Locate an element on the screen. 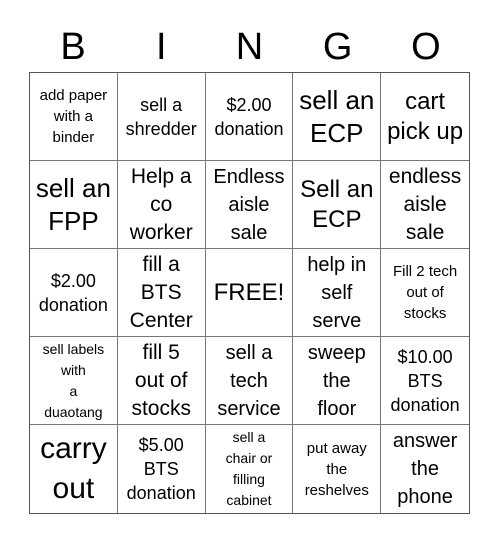 The width and height of the screenshot is (500, 544). cell-text: fill 5 out of stocks is located at coordinates (161, 380).